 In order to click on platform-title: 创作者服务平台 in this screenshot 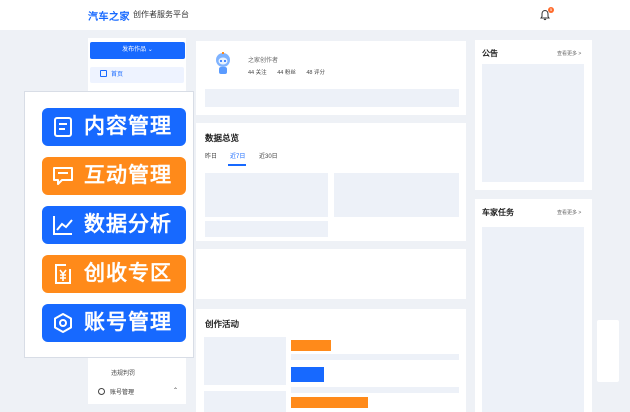, I will do `click(161, 14)`.